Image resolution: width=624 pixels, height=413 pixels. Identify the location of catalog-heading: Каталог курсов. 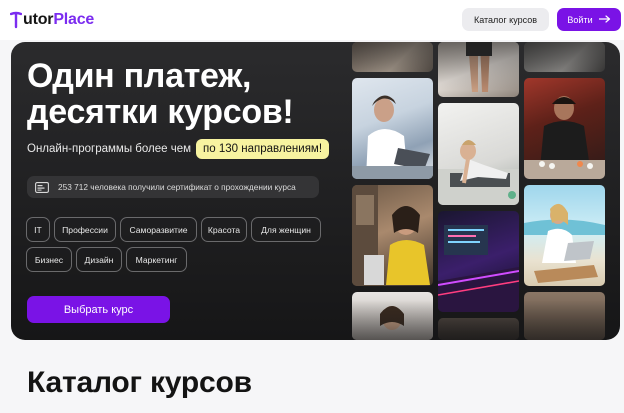
(139, 382).